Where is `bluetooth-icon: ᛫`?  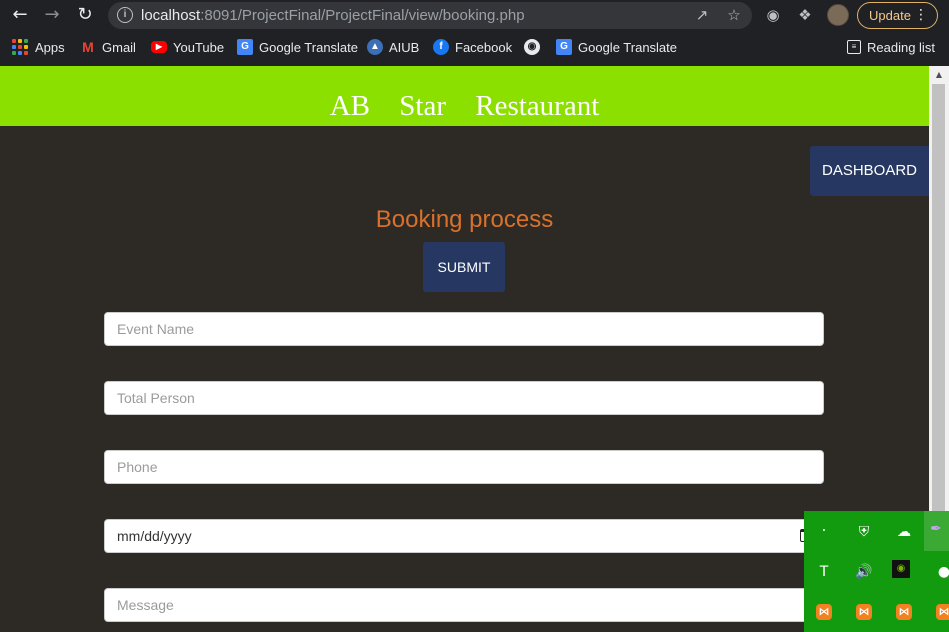 bluetooth-icon: ᛫ is located at coordinates (824, 532).